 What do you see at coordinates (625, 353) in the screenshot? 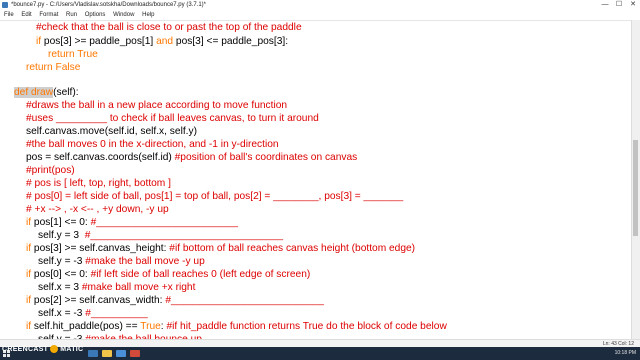
I see `tray-clock: 10:18 PM` at bounding box center [625, 353].